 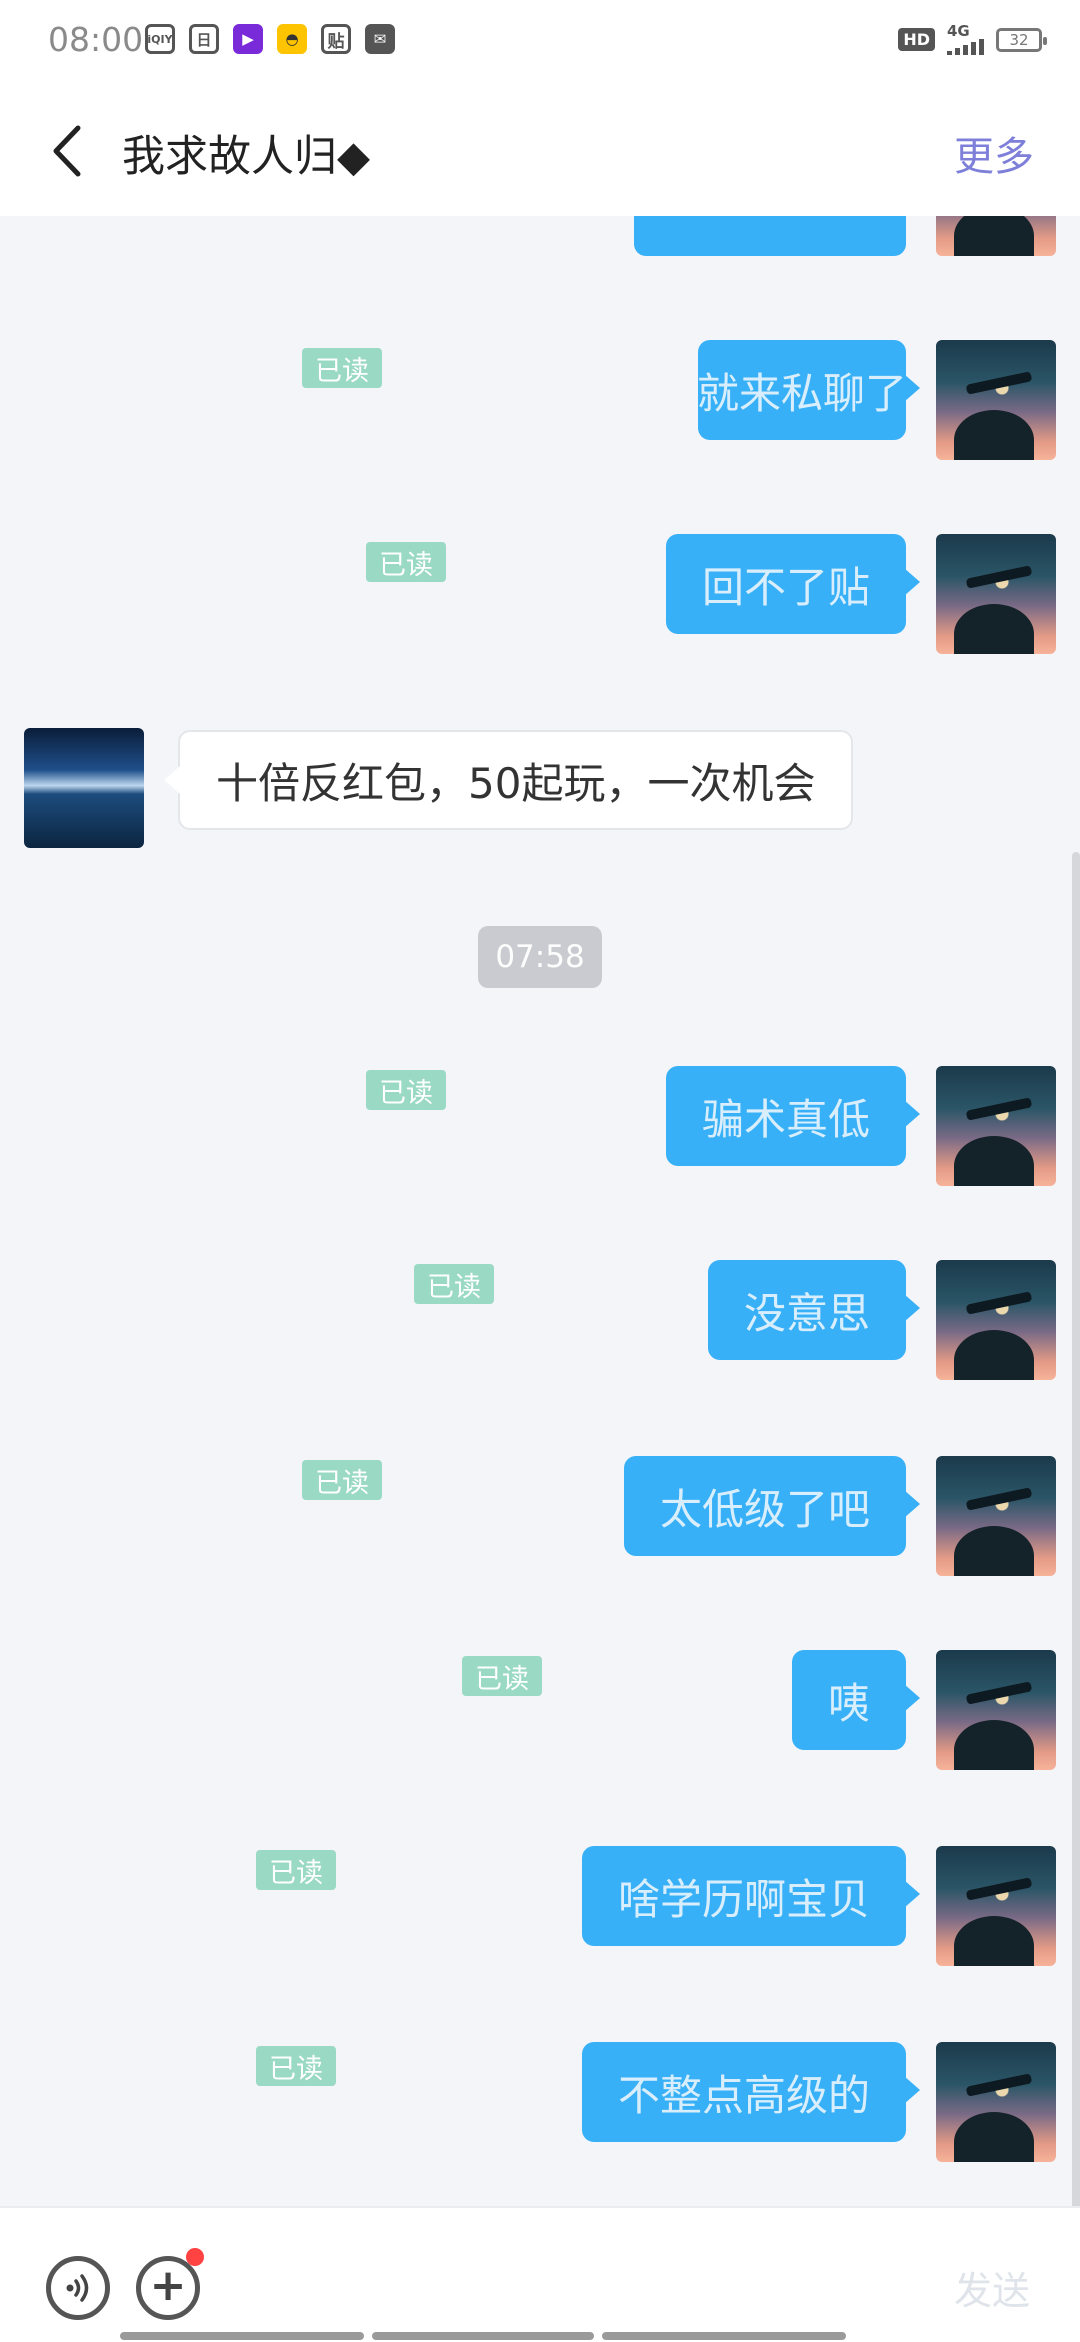 I want to click on message-bubble-incoming: 十倍反红包，50起玩，一次机会, so click(x=508, y=780).